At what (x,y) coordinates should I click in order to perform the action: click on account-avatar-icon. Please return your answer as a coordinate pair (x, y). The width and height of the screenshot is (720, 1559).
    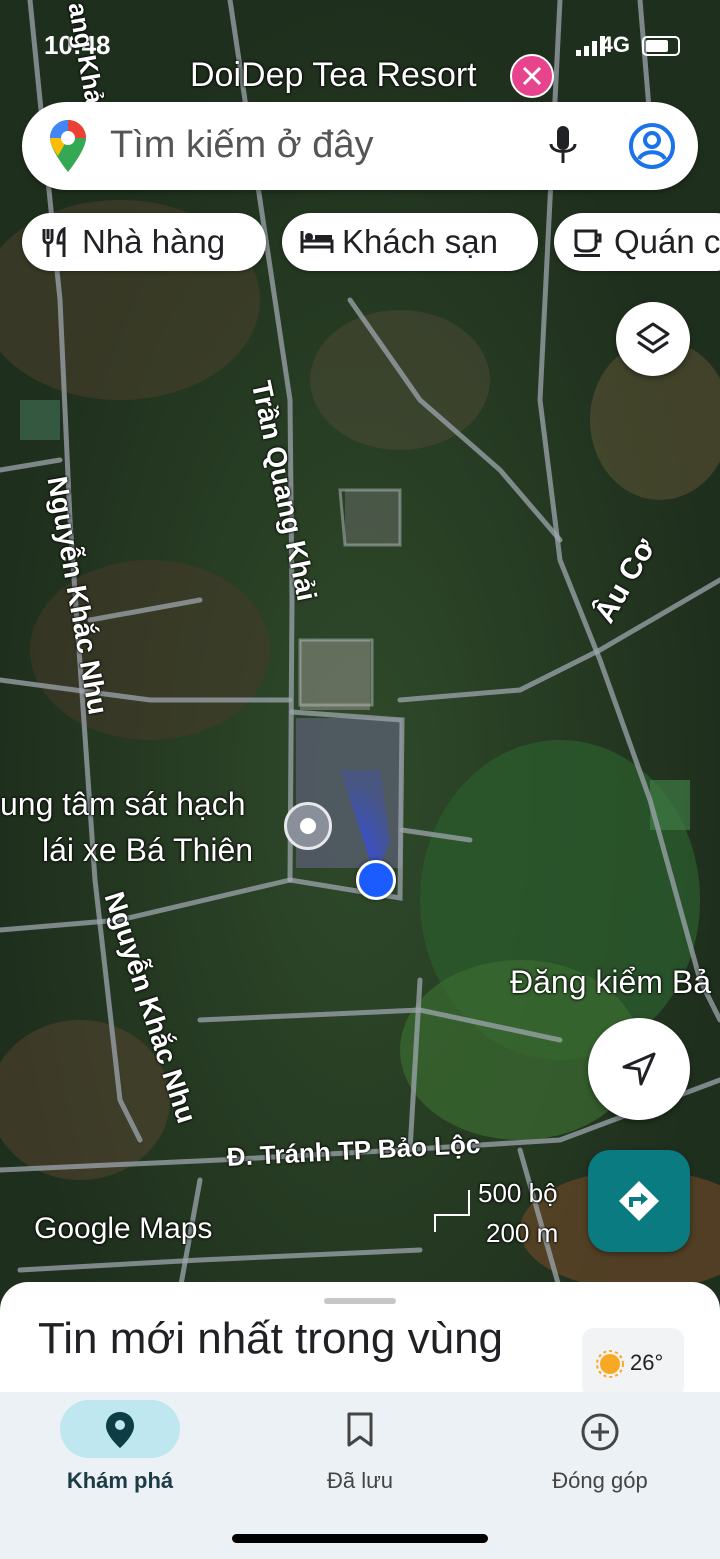
    Looking at the image, I should click on (652, 146).